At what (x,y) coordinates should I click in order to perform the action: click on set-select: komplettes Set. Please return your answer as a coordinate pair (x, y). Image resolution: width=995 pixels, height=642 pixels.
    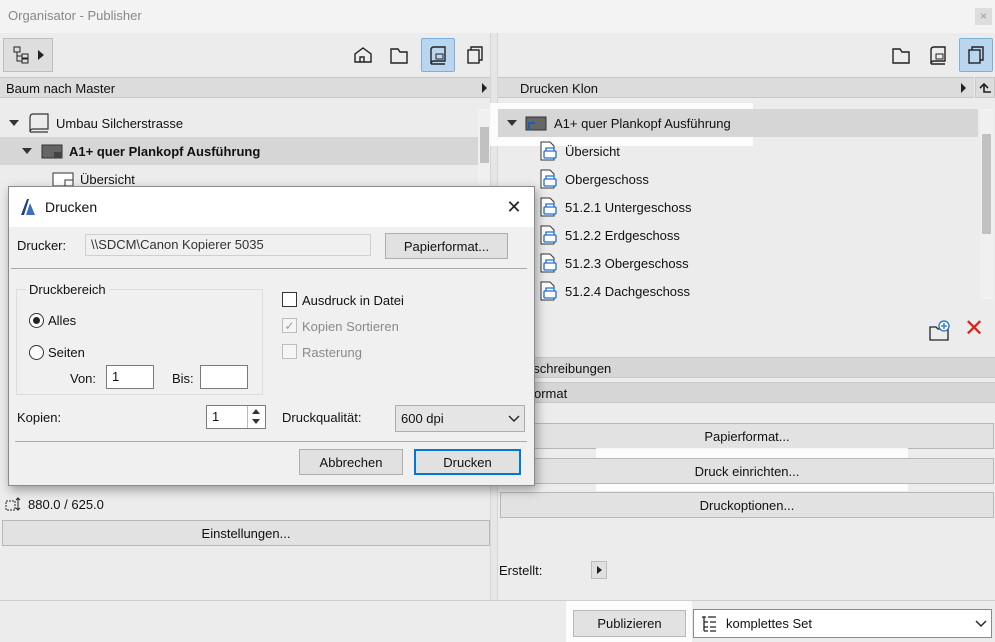
    Looking at the image, I should click on (842, 623).